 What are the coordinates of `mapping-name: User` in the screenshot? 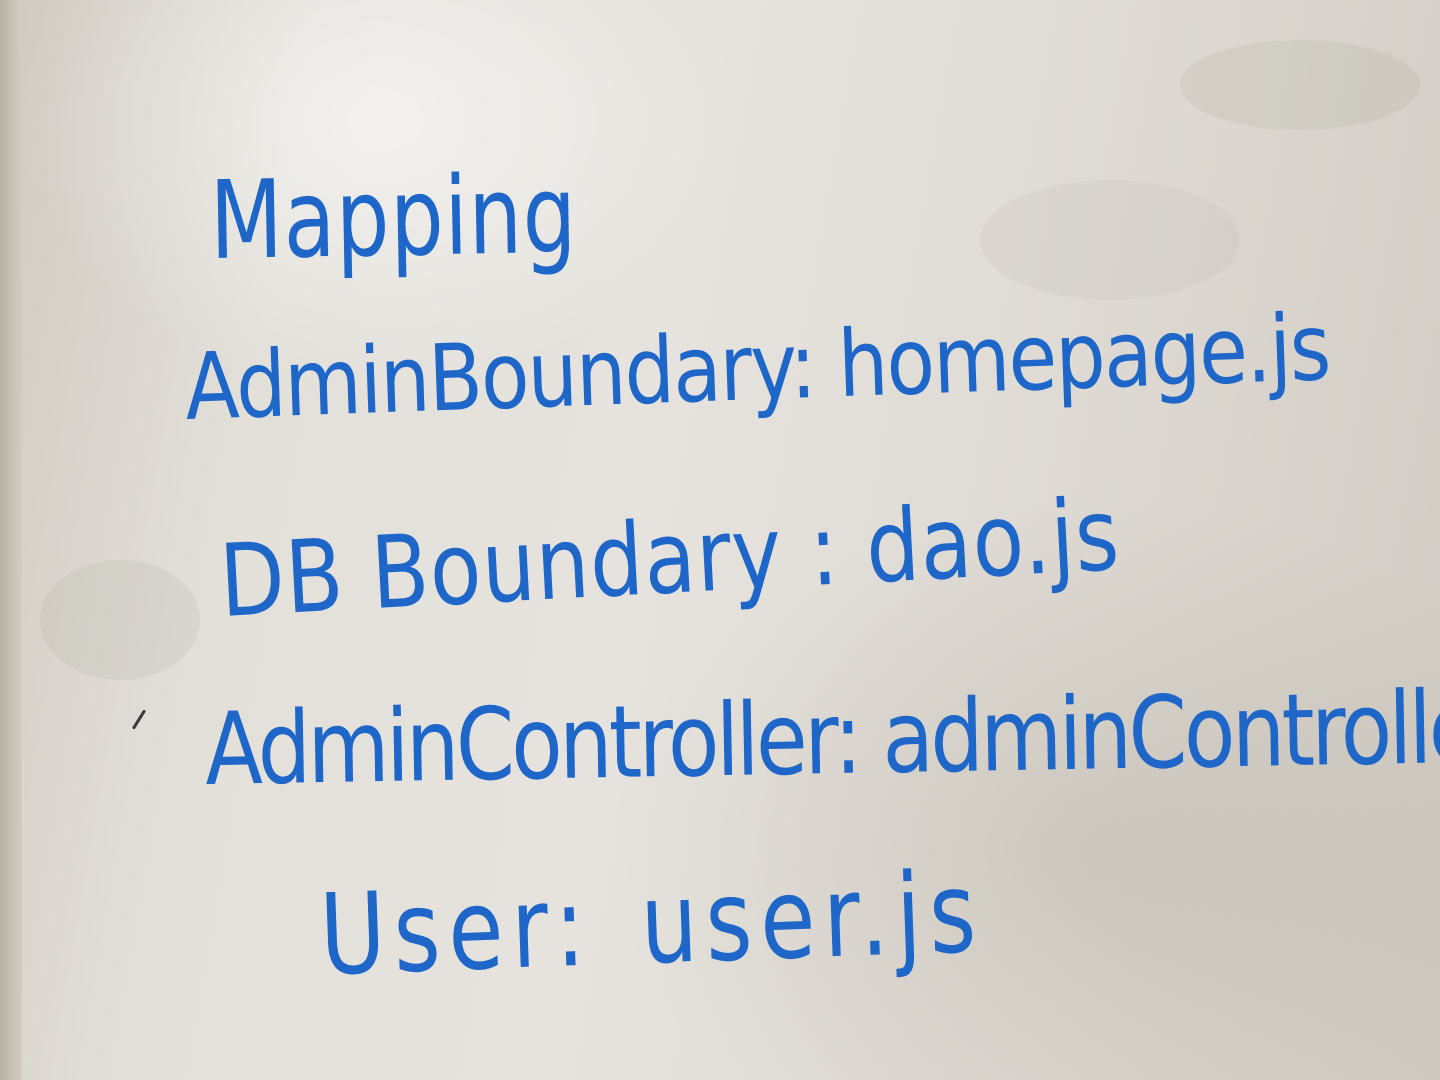 It's located at (437, 931).